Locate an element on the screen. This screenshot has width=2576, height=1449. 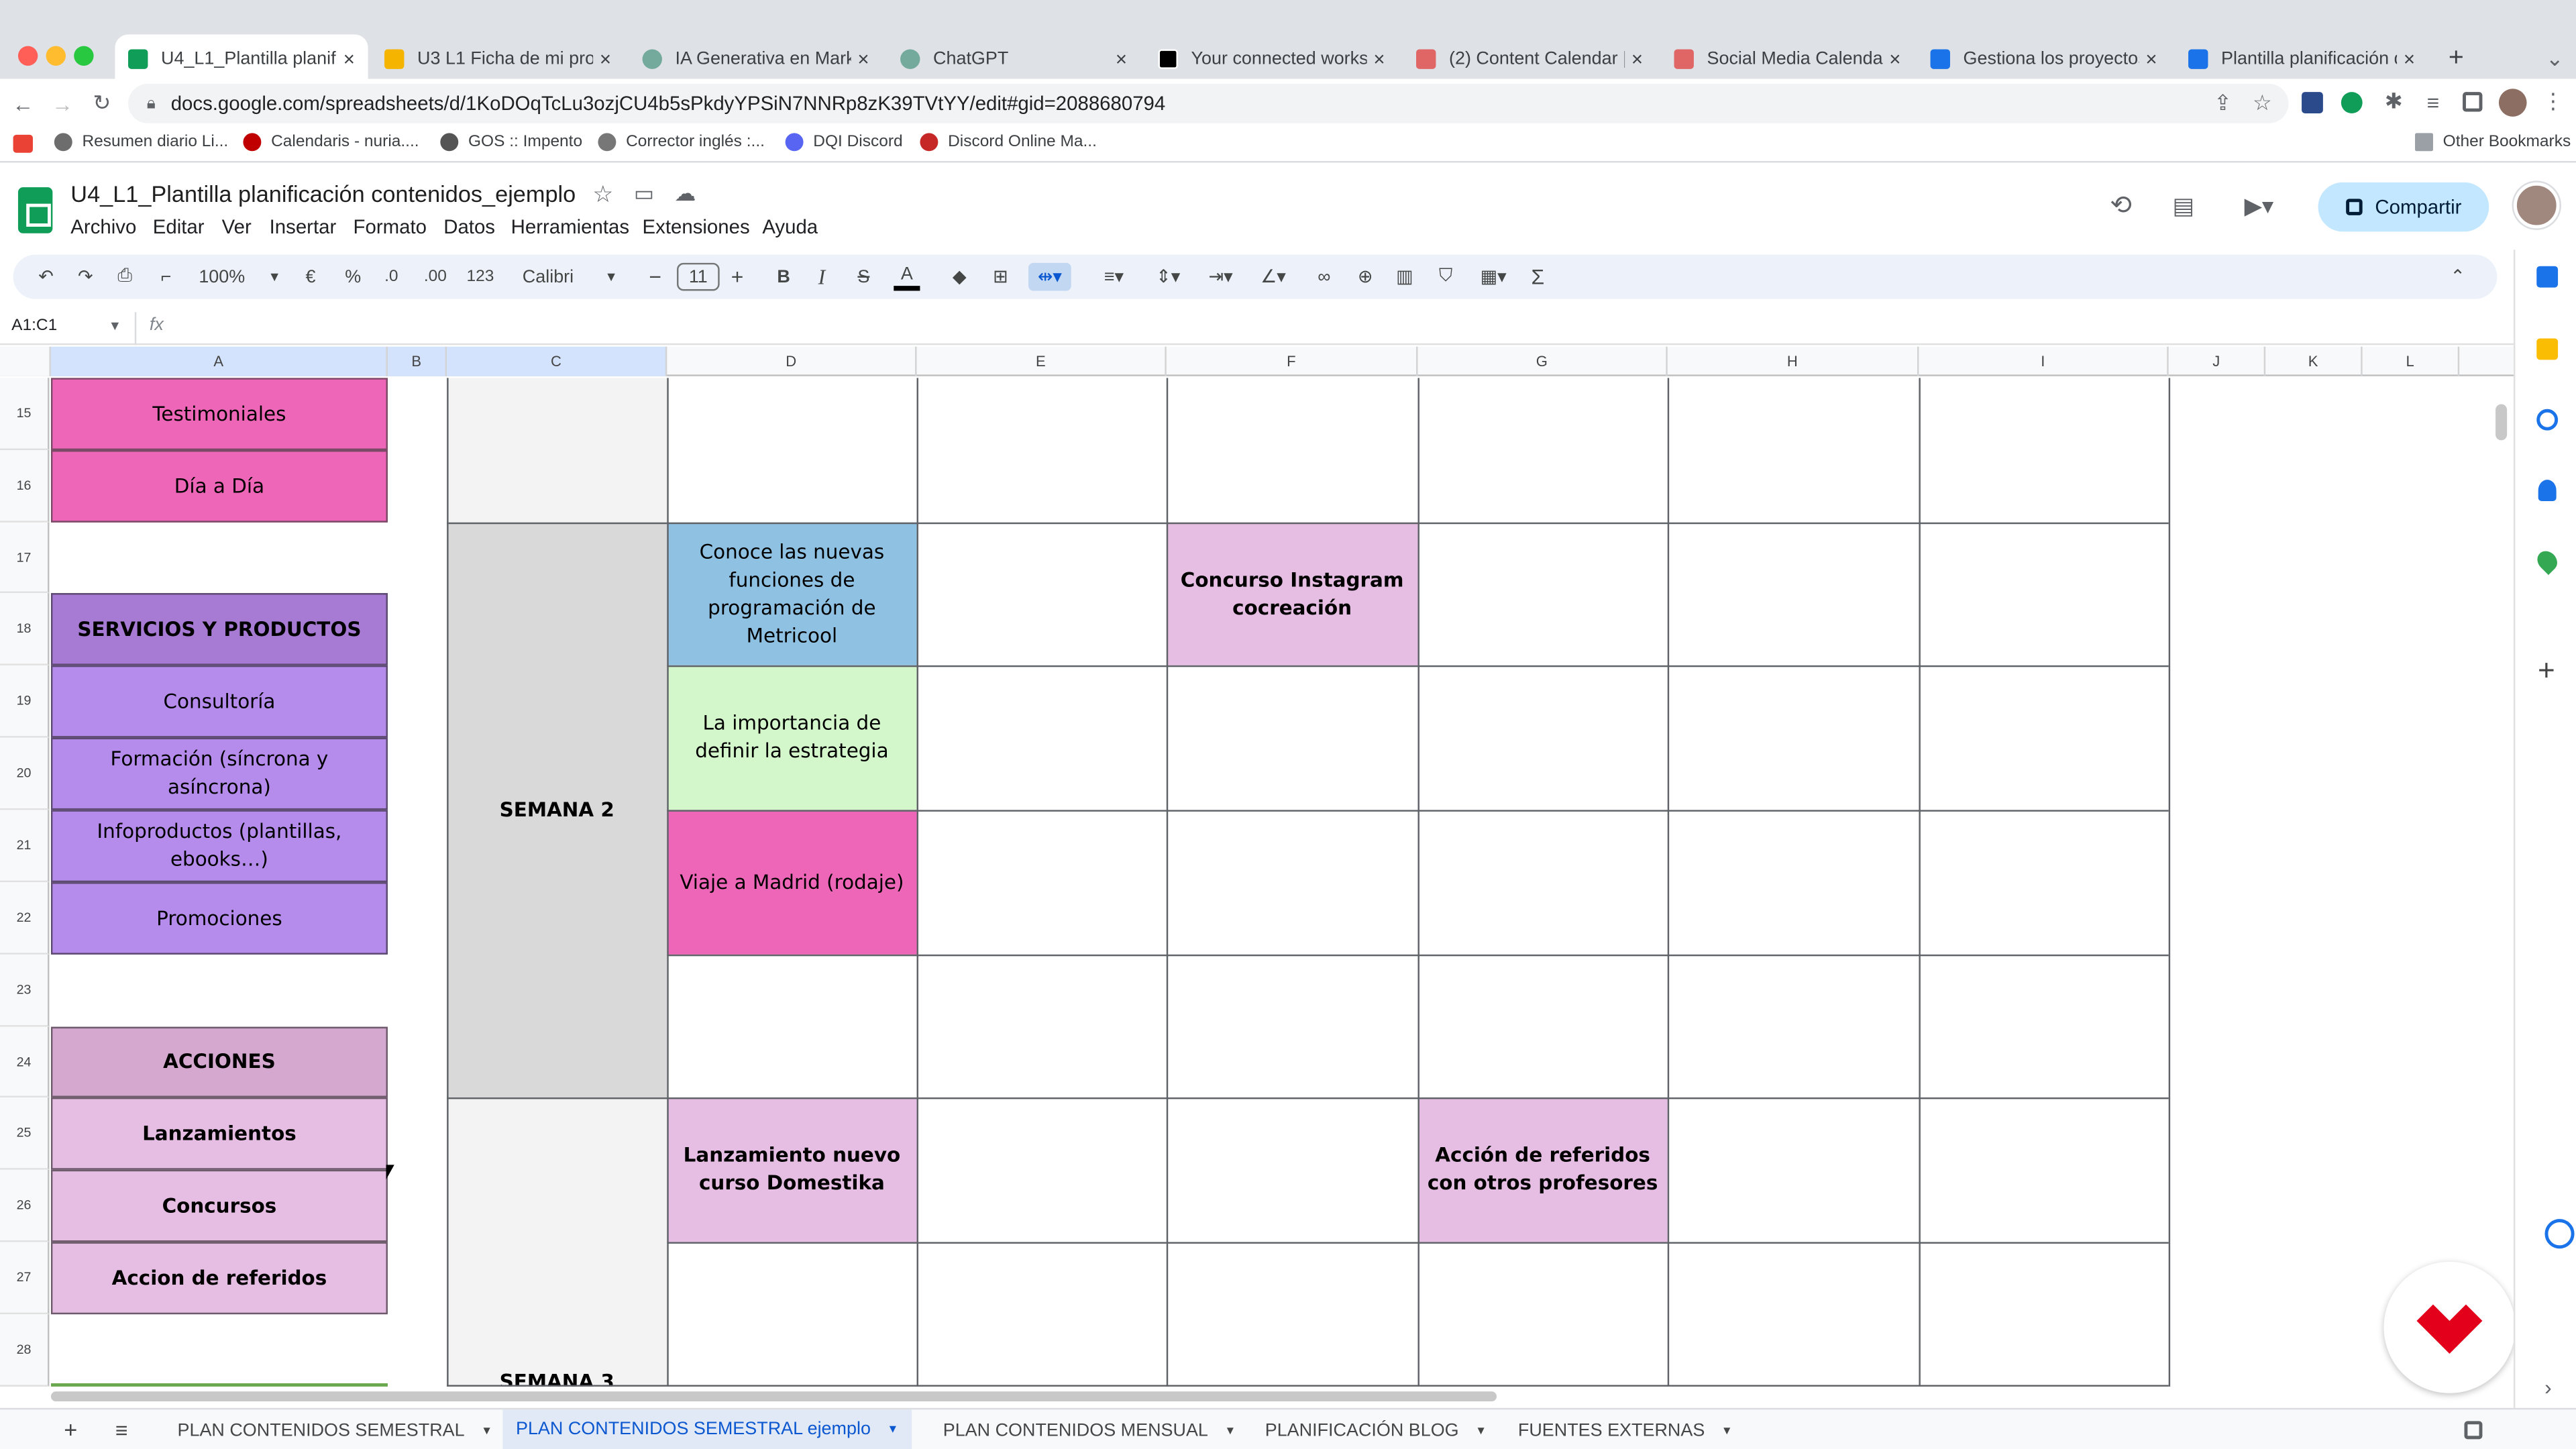
tasks-app-icon is located at coordinates (2547, 420).